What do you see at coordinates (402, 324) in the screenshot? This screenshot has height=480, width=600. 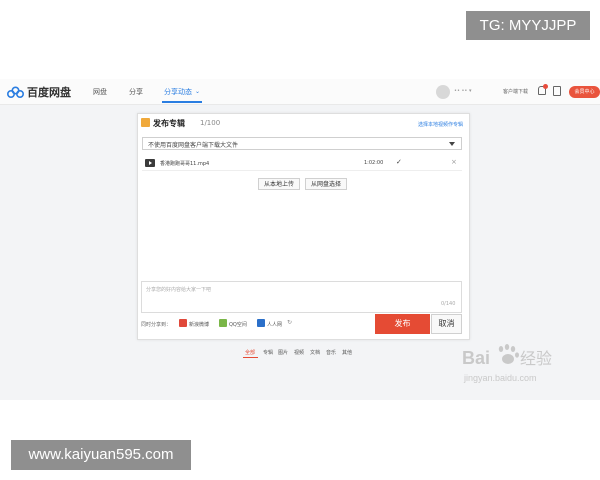 I see `publish-button: 发布` at bounding box center [402, 324].